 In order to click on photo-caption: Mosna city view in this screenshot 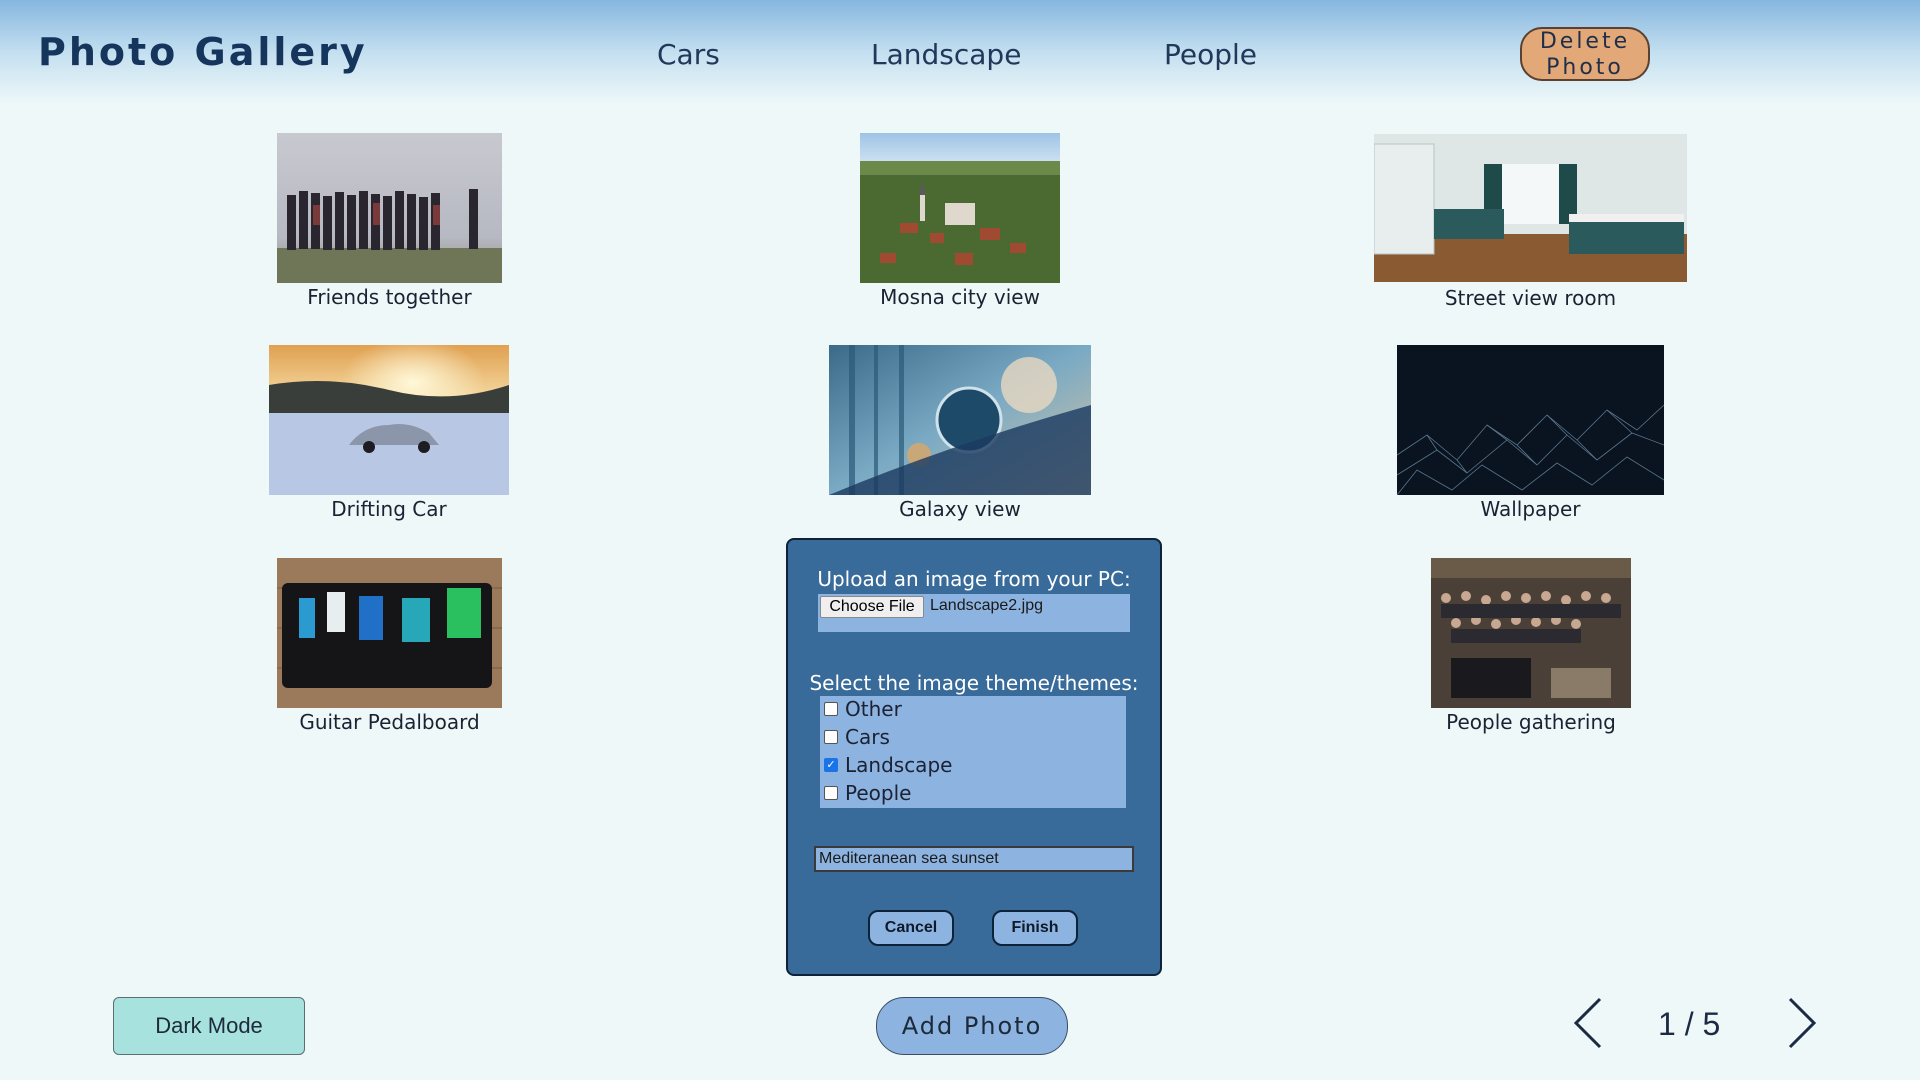, I will do `click(960, 297)`.